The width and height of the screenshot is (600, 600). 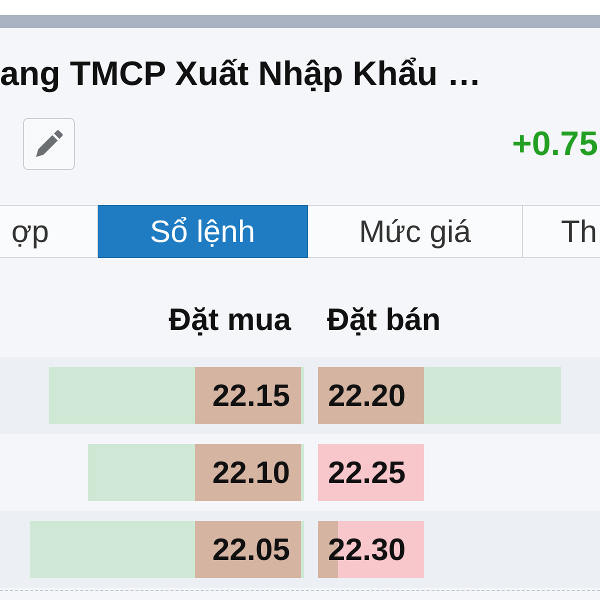 What do you see at coordinates (415, 231) in the screenshot?
I see `tab: Mức giá` at bounding box center [415, 231].